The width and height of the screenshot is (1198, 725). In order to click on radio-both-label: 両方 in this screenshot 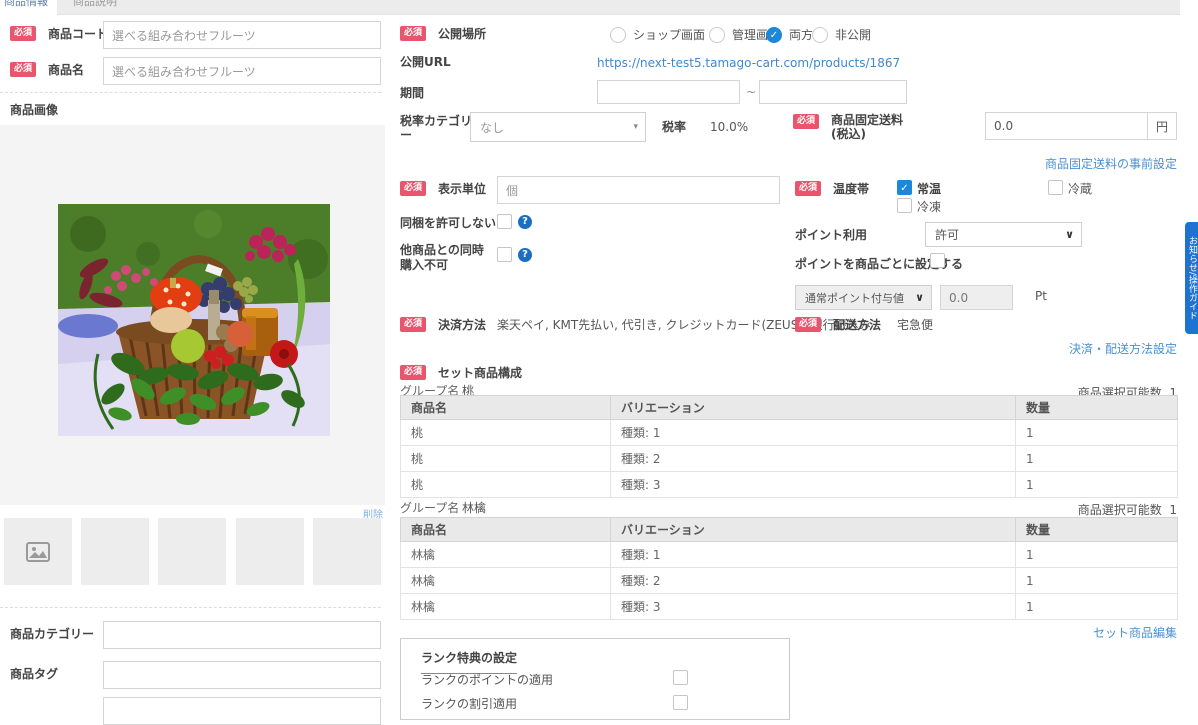, I will do `click(801, 35)`.